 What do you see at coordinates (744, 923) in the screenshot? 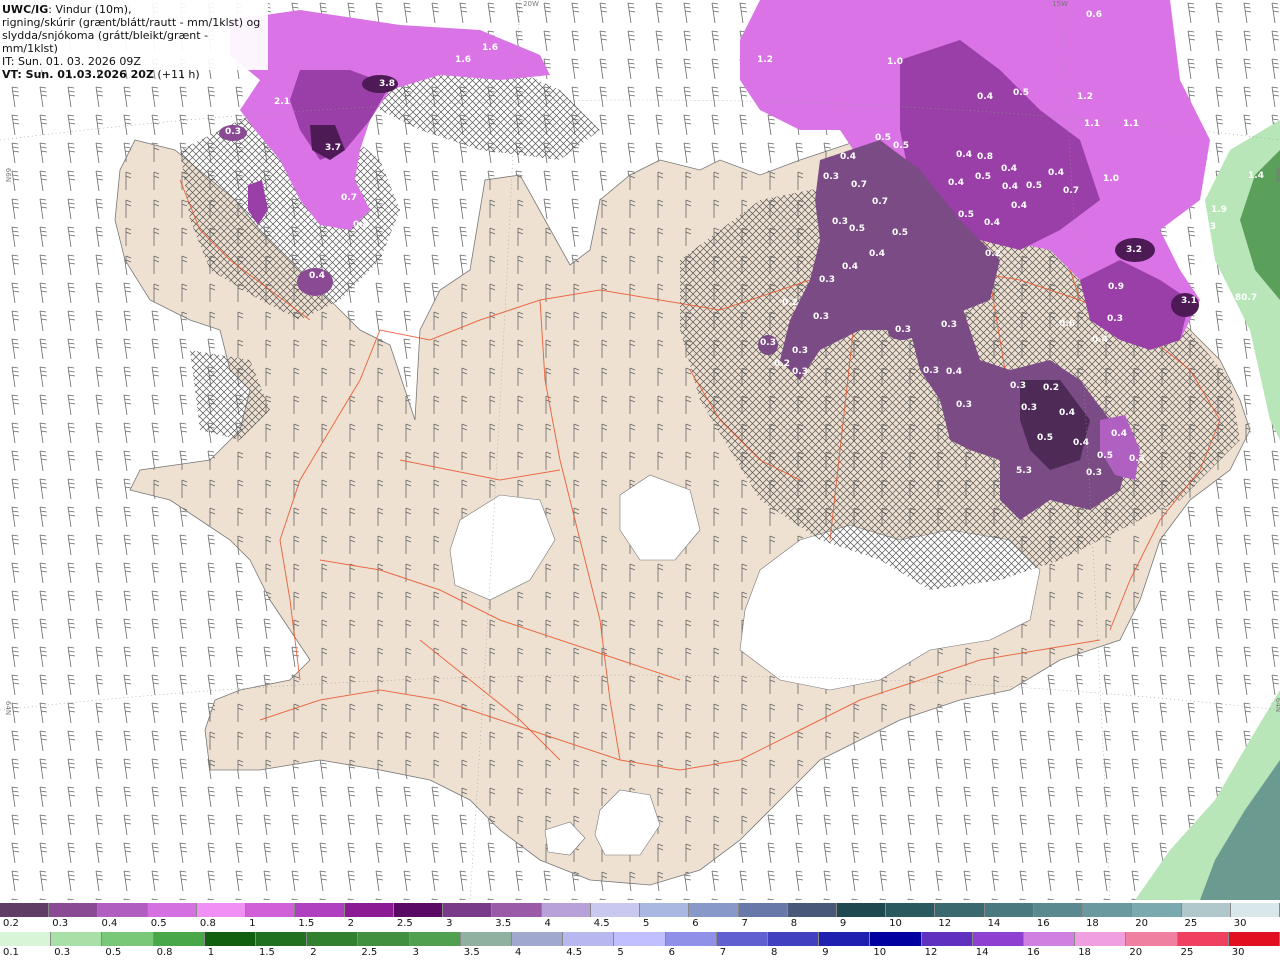
I see `legend-snow-label: 7` at bounding box center [744, 923].